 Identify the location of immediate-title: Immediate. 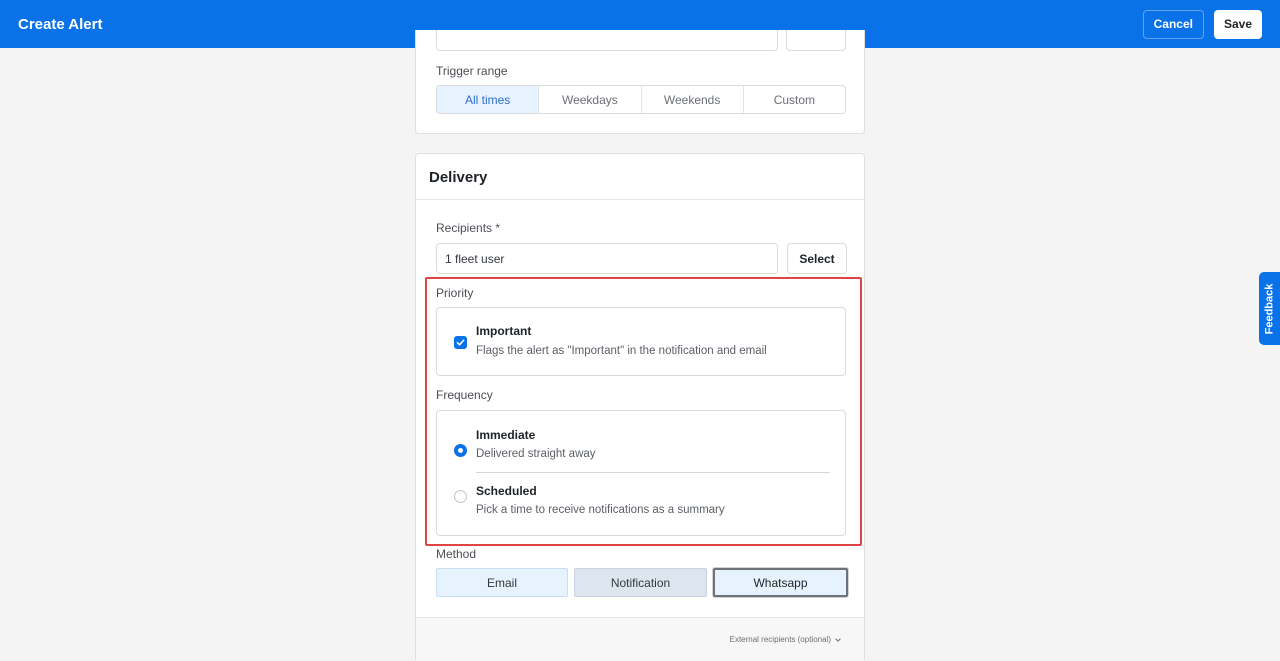
(506, 435).